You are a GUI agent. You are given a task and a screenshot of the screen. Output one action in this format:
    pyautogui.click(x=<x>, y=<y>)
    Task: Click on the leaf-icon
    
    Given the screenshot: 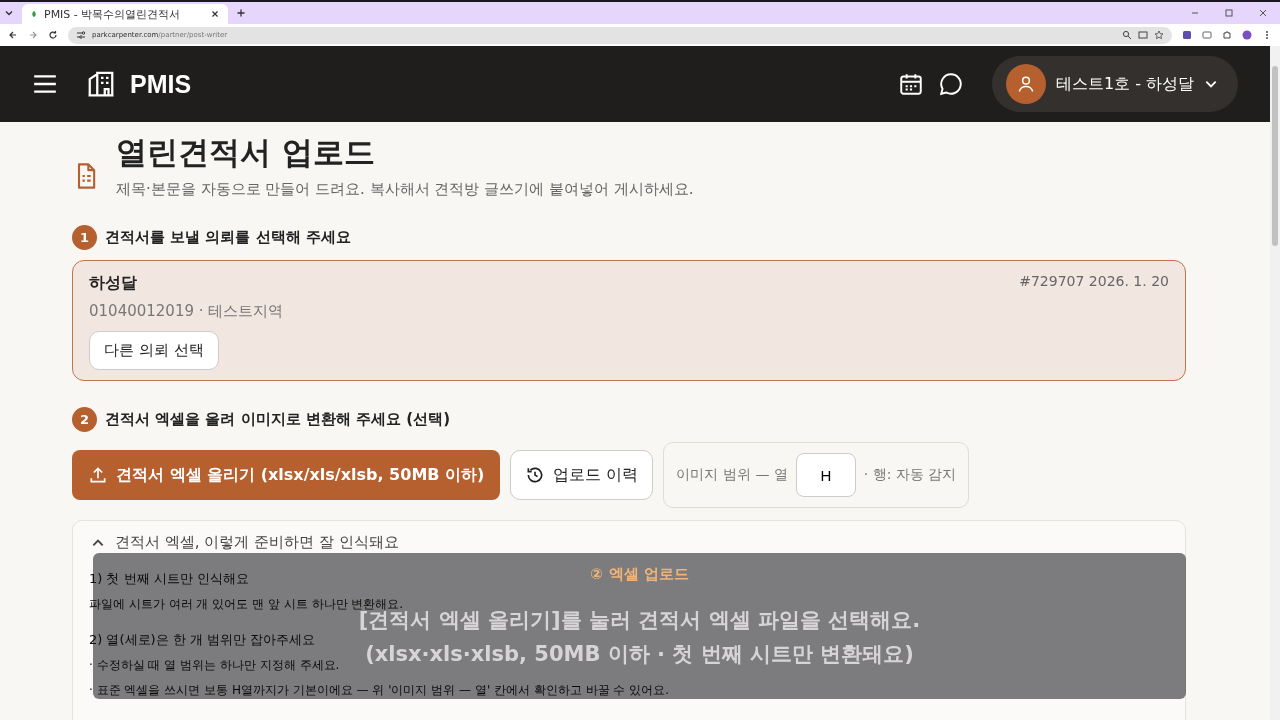 What is the action you would take?
    pyautogui.click(x=34, y=14)
    